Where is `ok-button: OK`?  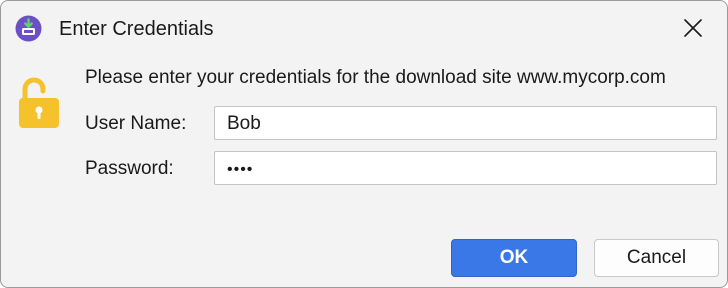
ok-button: OK is located at coordinates (514, 258).